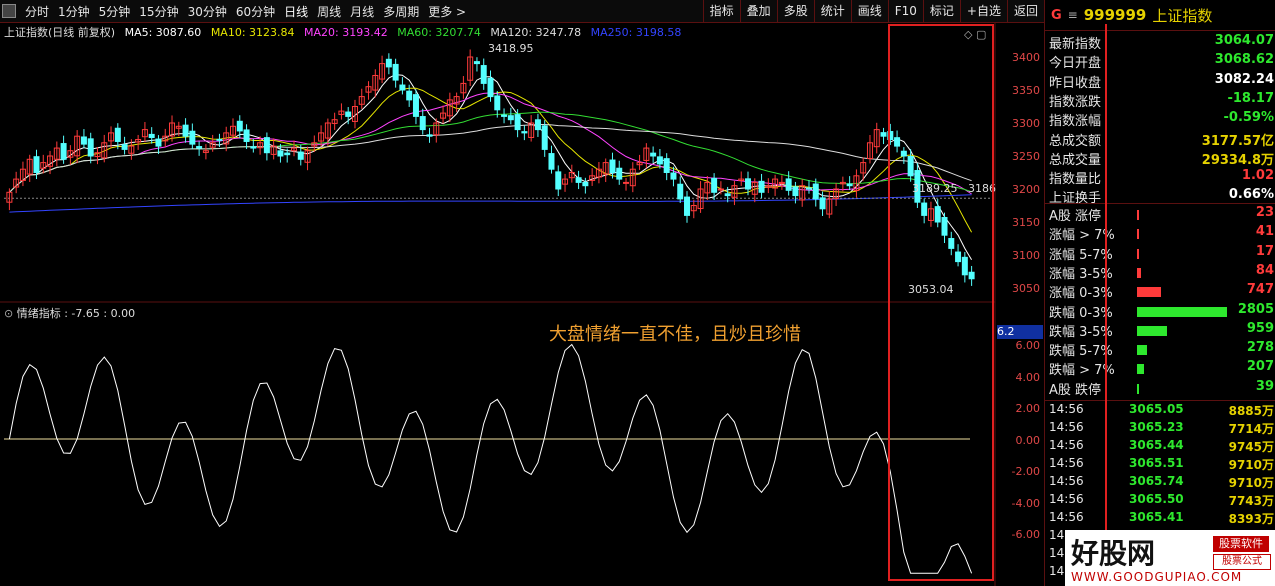 Image resolution: width=1275 pixels, height=586 pixels. What do you see at coordinates (1160, 158) in the screenshot?
I see `quote-stat-row: 总成交量 29334.8万` at bounding box center [1160, 158].